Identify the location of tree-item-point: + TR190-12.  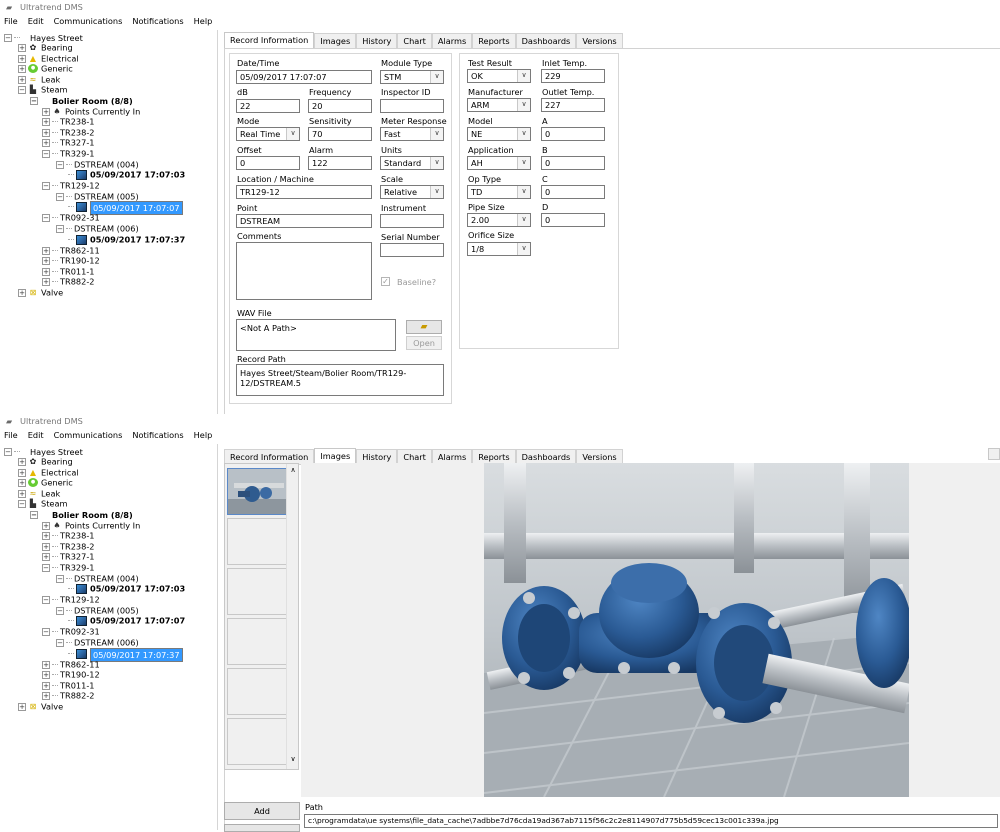
(71, 260).